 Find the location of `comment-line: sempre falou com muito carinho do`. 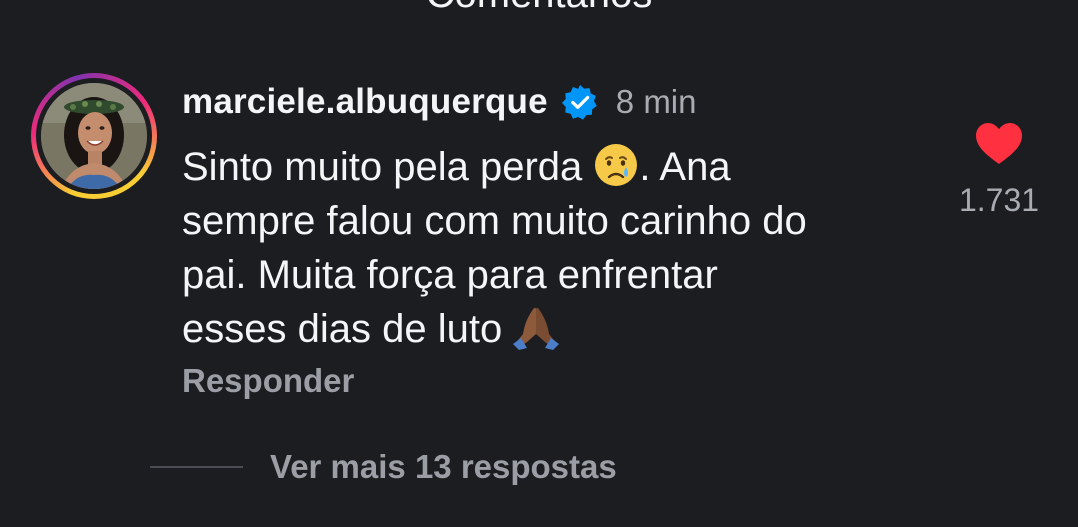

comment-line: sempre falou com muito carinho do is located at coordinates (494, 221).